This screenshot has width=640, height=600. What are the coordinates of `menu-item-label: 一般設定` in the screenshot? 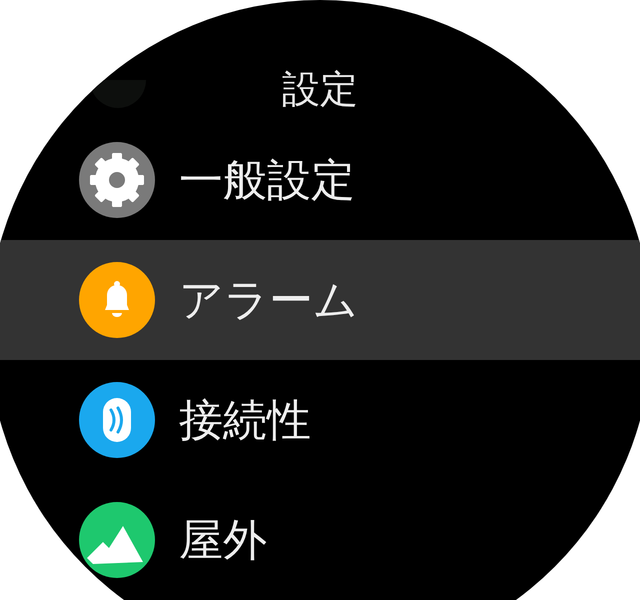 It's located at (267, 181).